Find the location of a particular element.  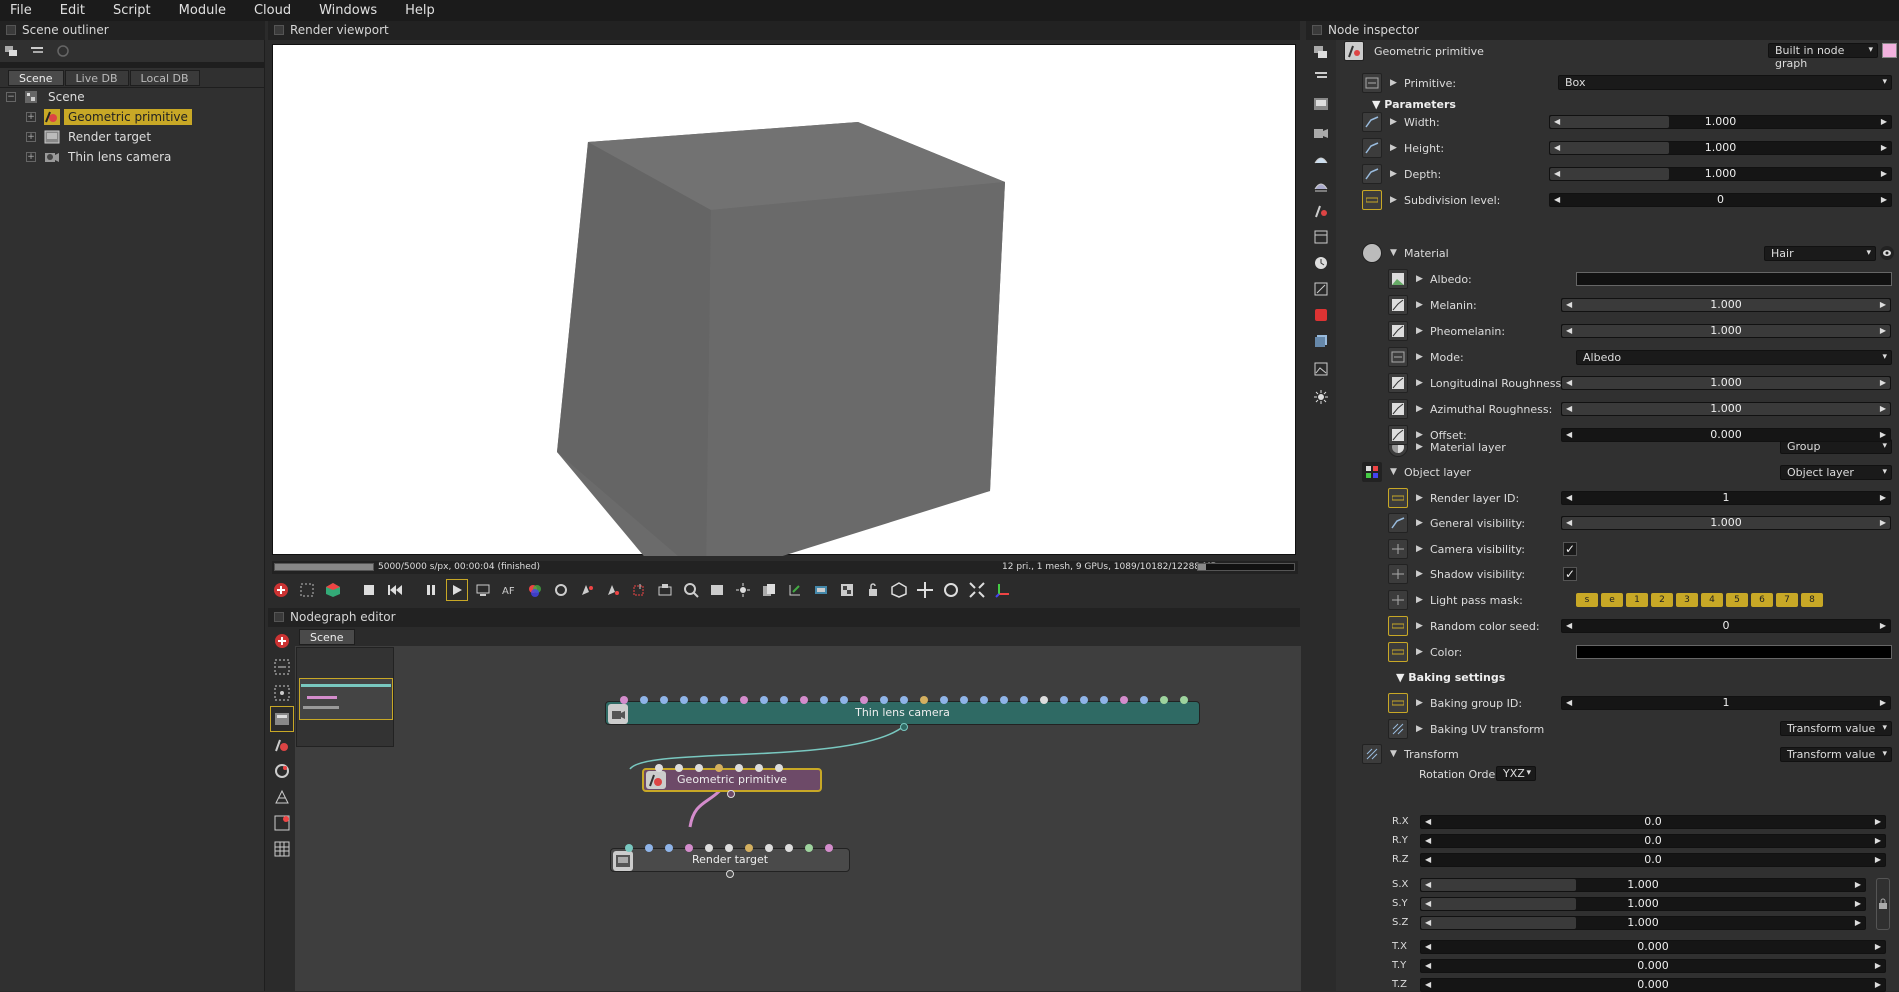

geometry-icon is located at coordinates (1321, 211).